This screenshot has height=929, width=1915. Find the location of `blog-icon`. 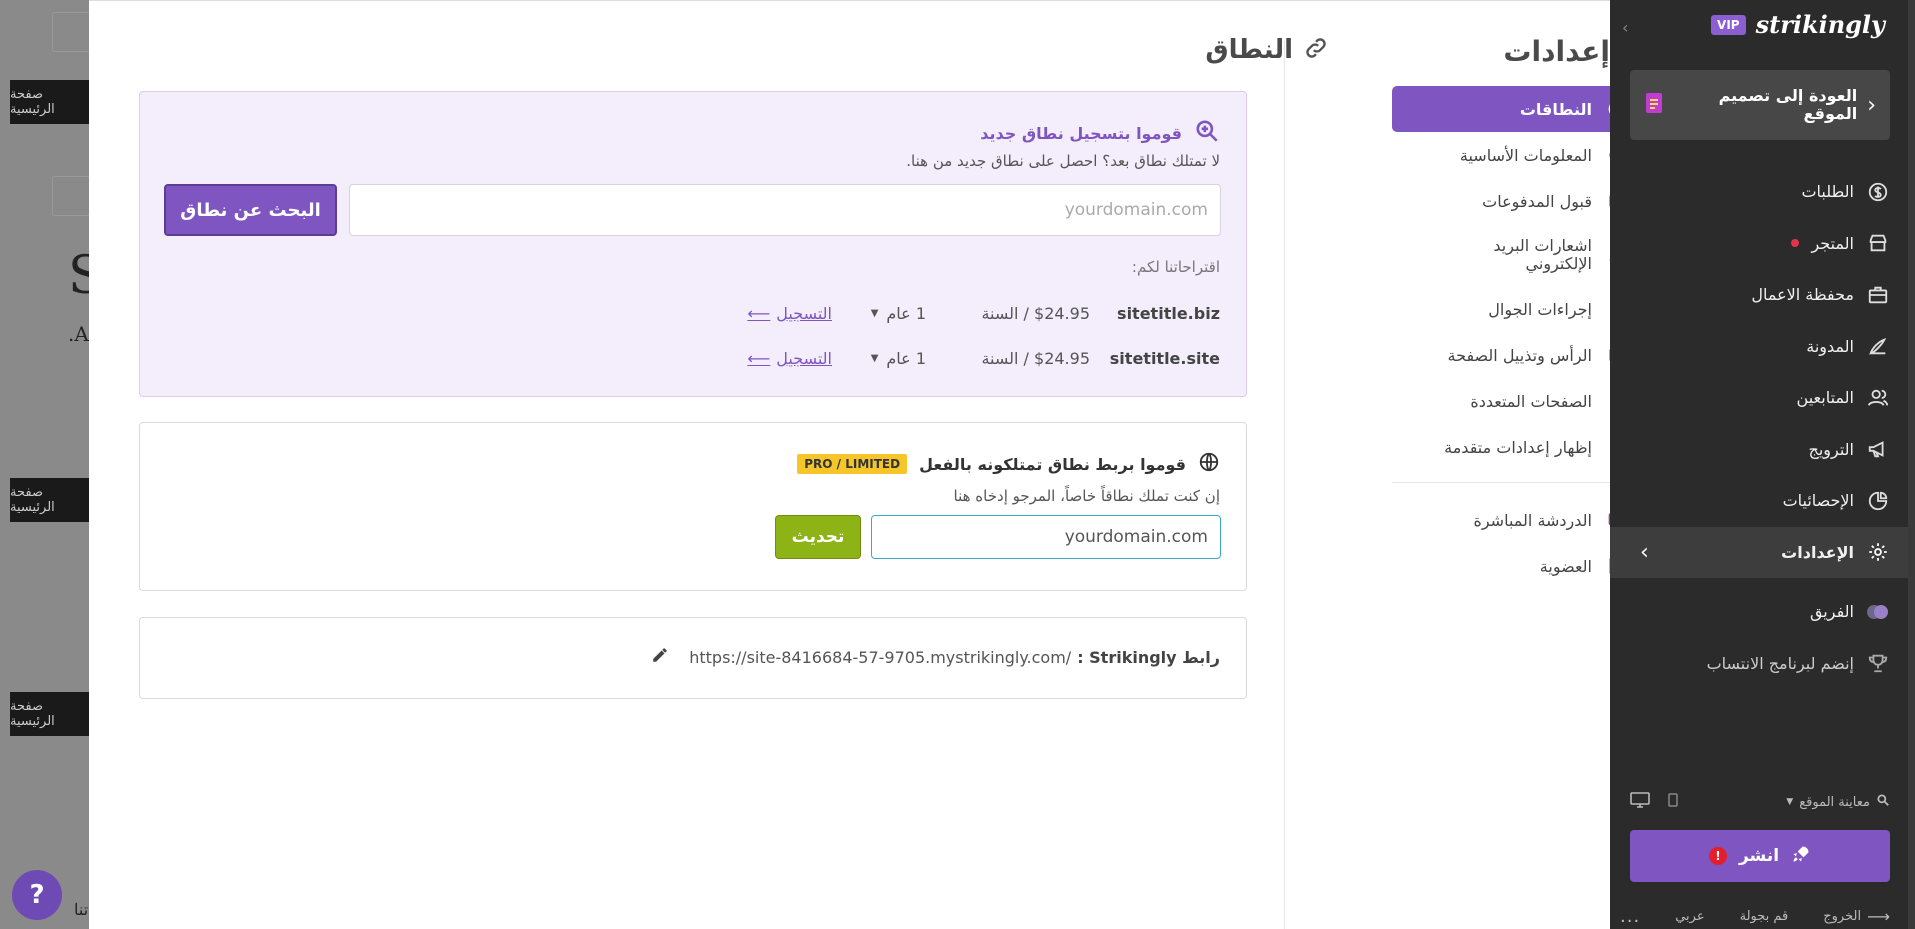

blog-icon is located at coordinates (1878, 346).